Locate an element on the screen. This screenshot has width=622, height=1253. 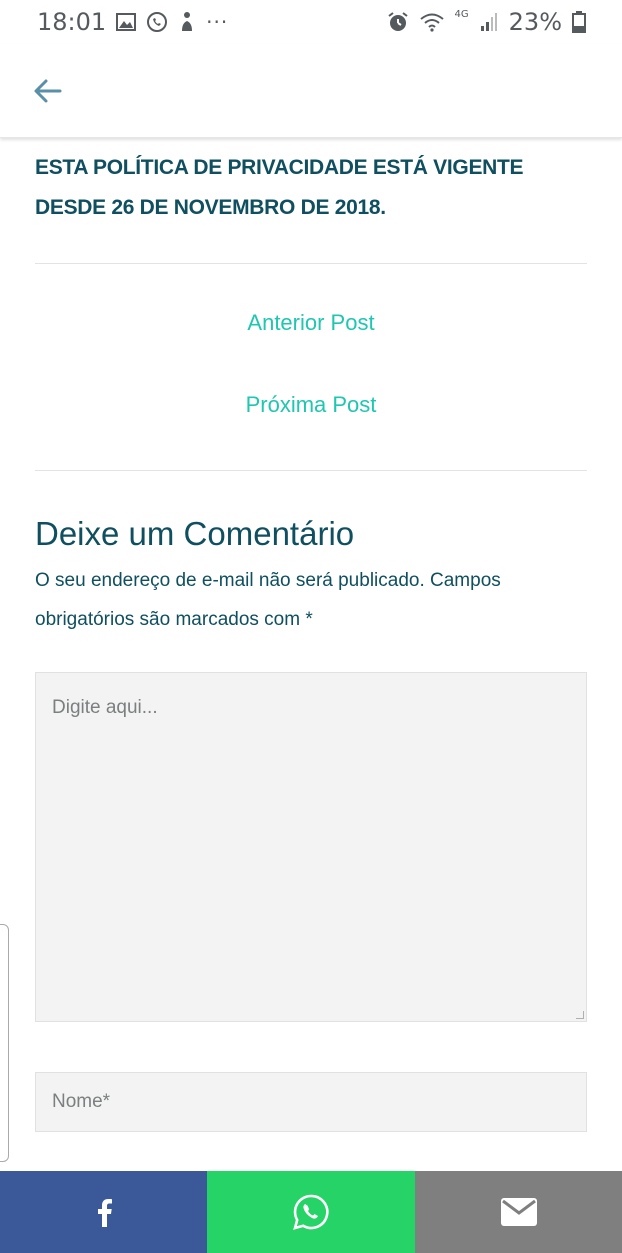
network-type: 4G is located at coordinates (461, 14).